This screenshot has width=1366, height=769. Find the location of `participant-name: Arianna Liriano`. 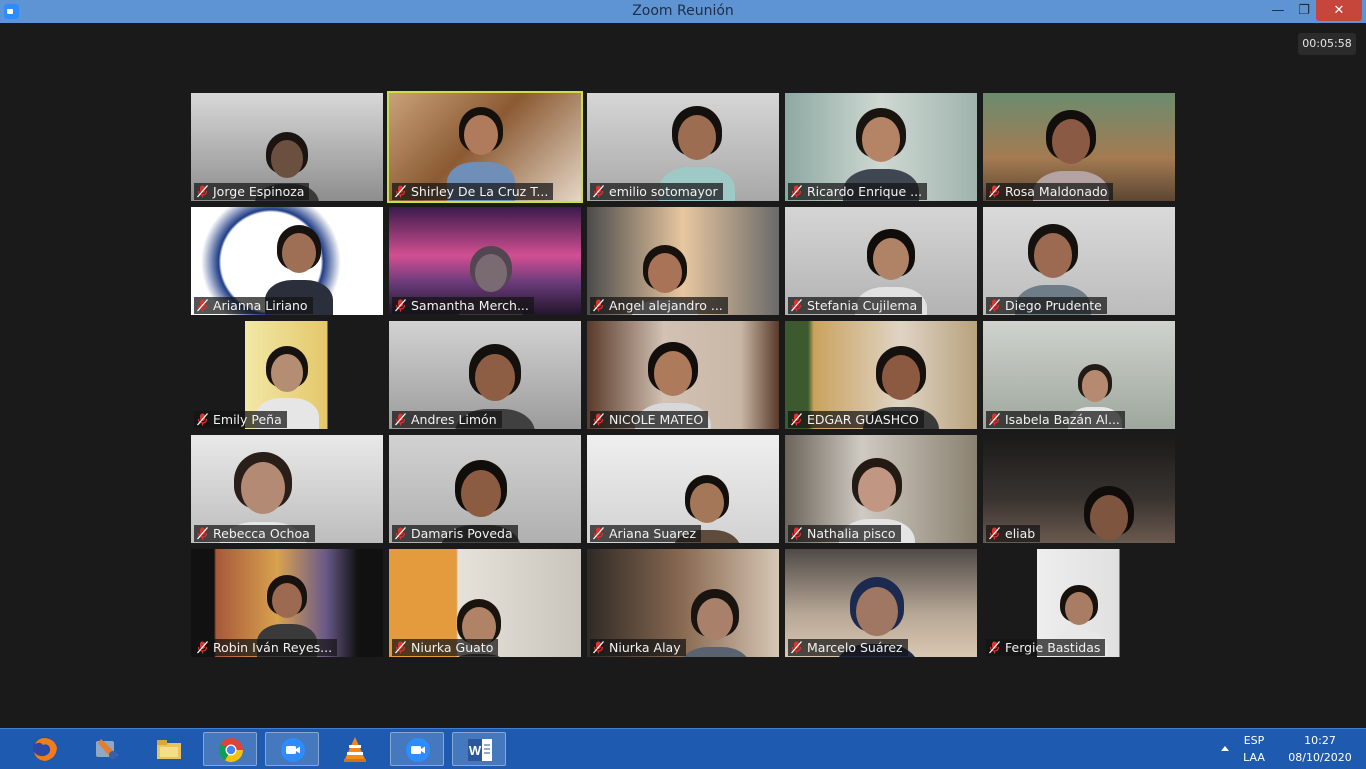

participant-name: Arianna Liriano is located at coordinates (260, 305).